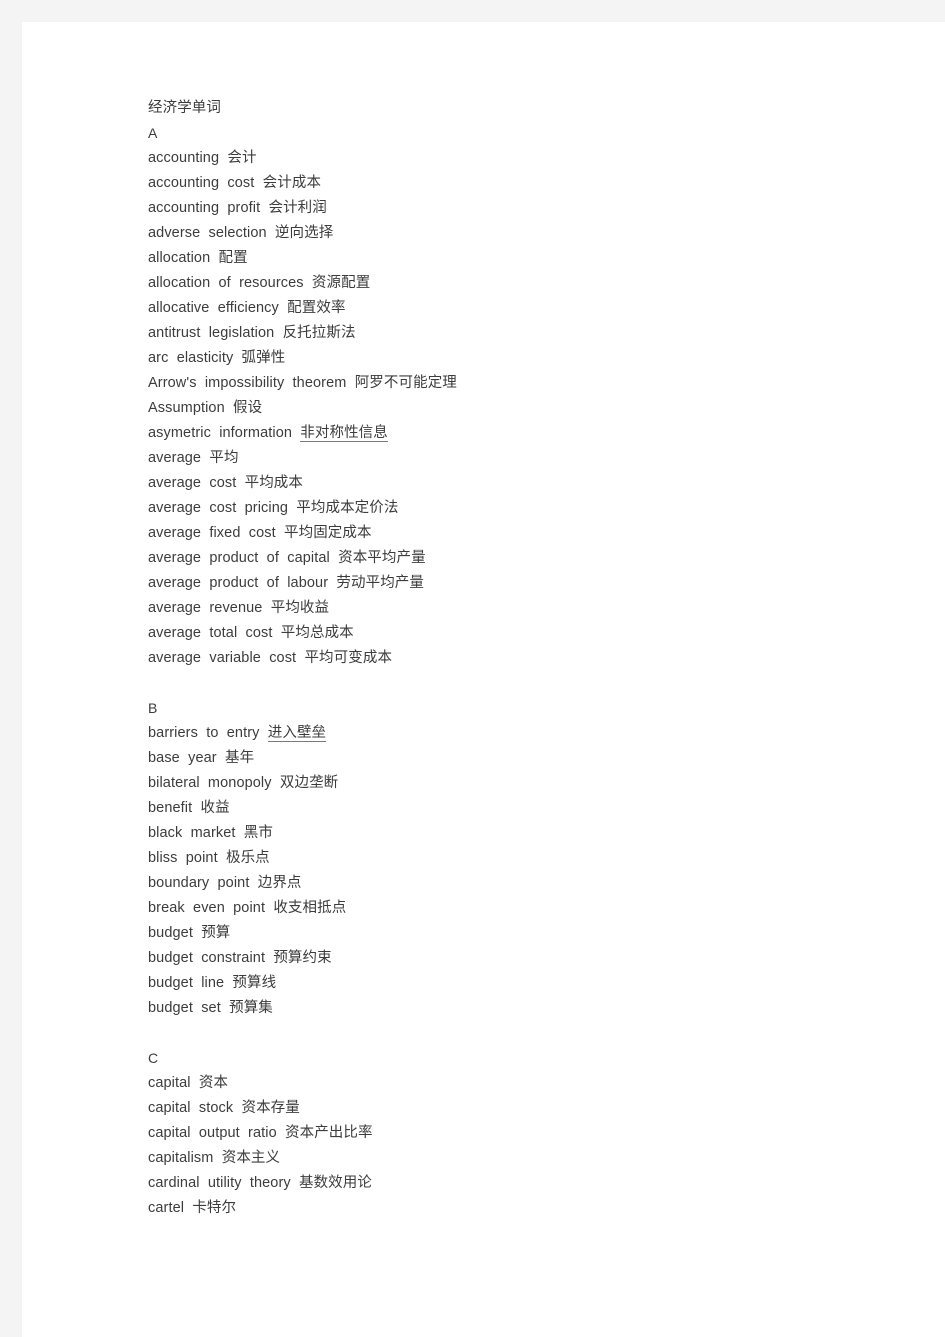  What do you see at coordinates (260, 1183) in the screenshot?
I see `glossary-entry-cardinal-utility-theory: cardinal utility theory 基数效用论` at bounding box center [260, 1183].